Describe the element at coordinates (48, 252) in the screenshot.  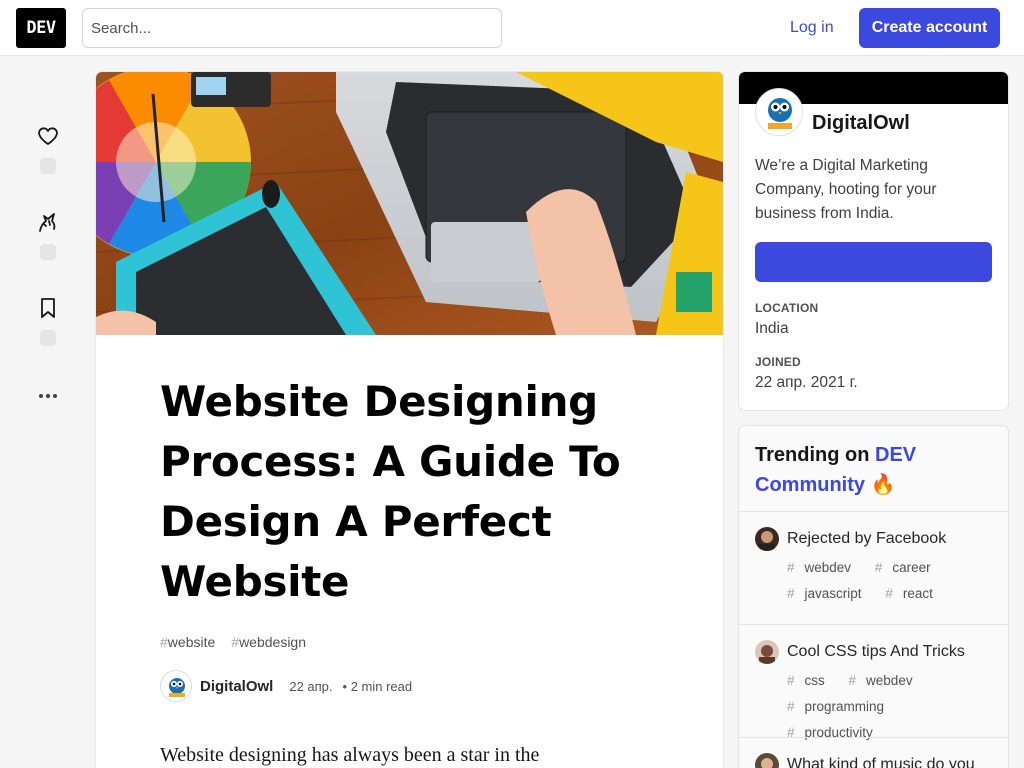
I see `unicorn-count` at that location.